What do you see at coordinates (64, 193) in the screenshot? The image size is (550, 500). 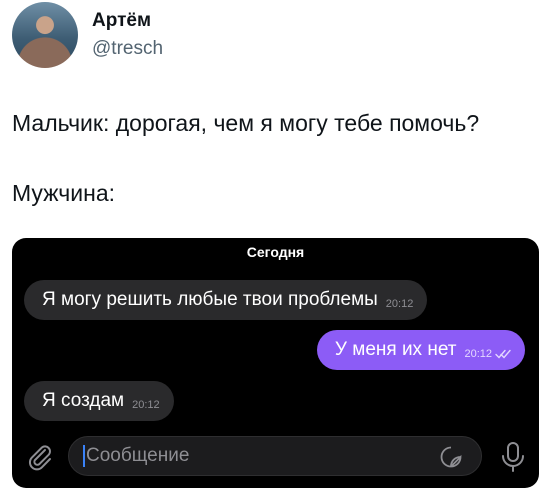 I see `tweet-text-line-2: Мужчина:` at bounding box center [64, 193].